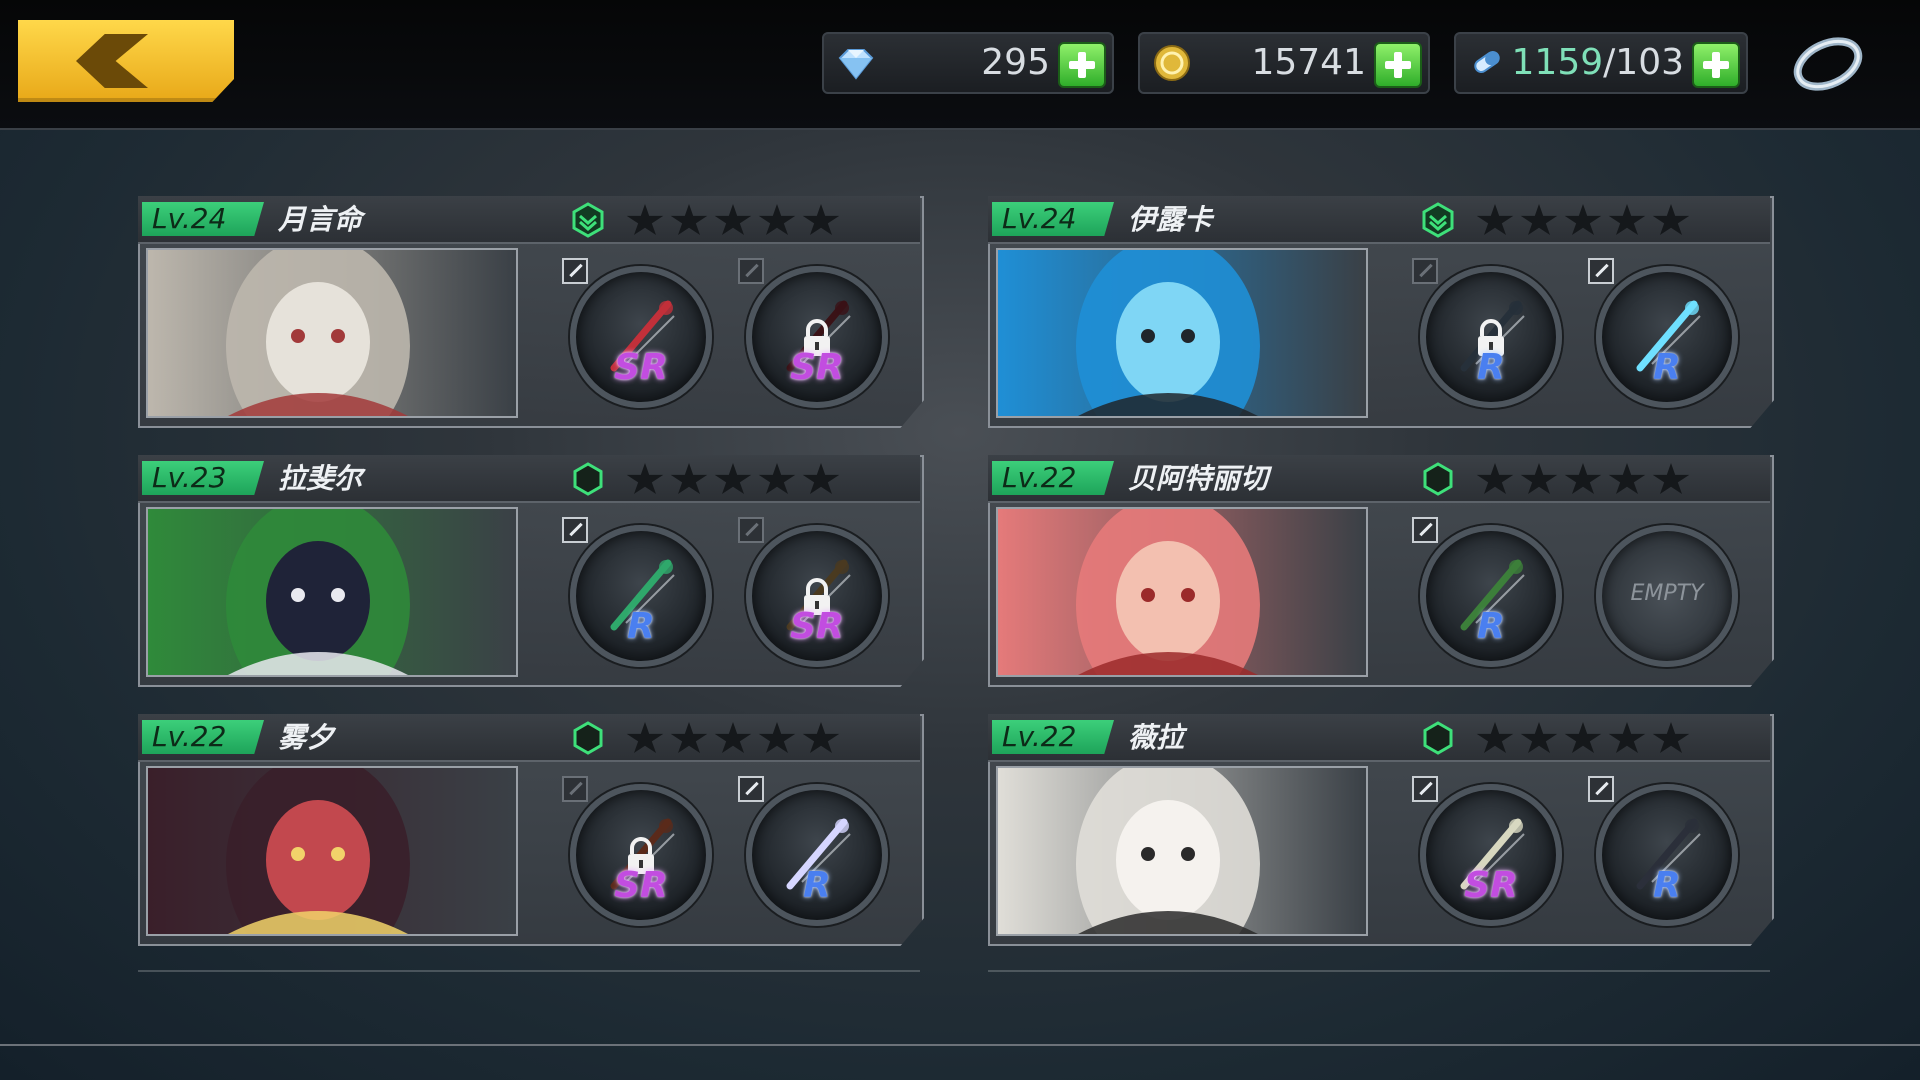 The height and width of the screenshot is (1080, 1920). Describe the element at coordinates (1172, 63) in the screenshot. I see `coin-icon` at that location.